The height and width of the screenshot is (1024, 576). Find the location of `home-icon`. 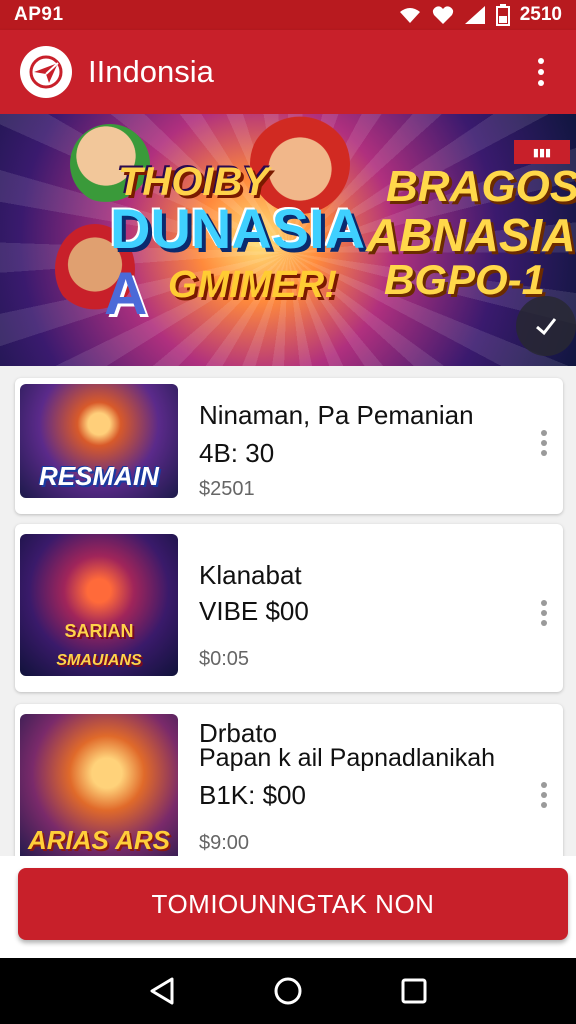

home-icon is located at coordinates (288, 991).